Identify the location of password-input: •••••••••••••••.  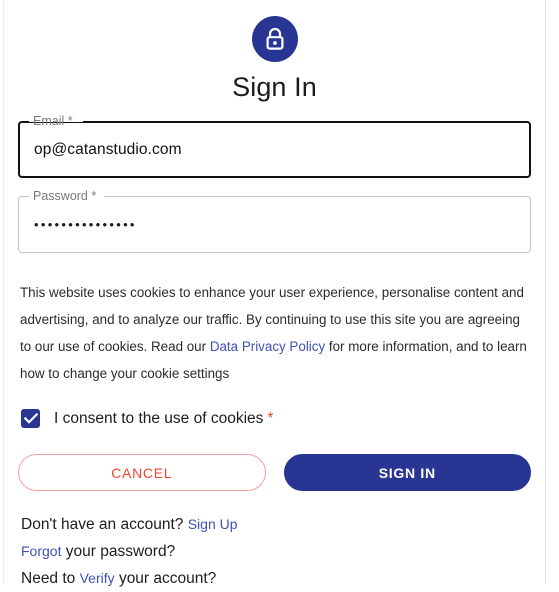
(85, 224).